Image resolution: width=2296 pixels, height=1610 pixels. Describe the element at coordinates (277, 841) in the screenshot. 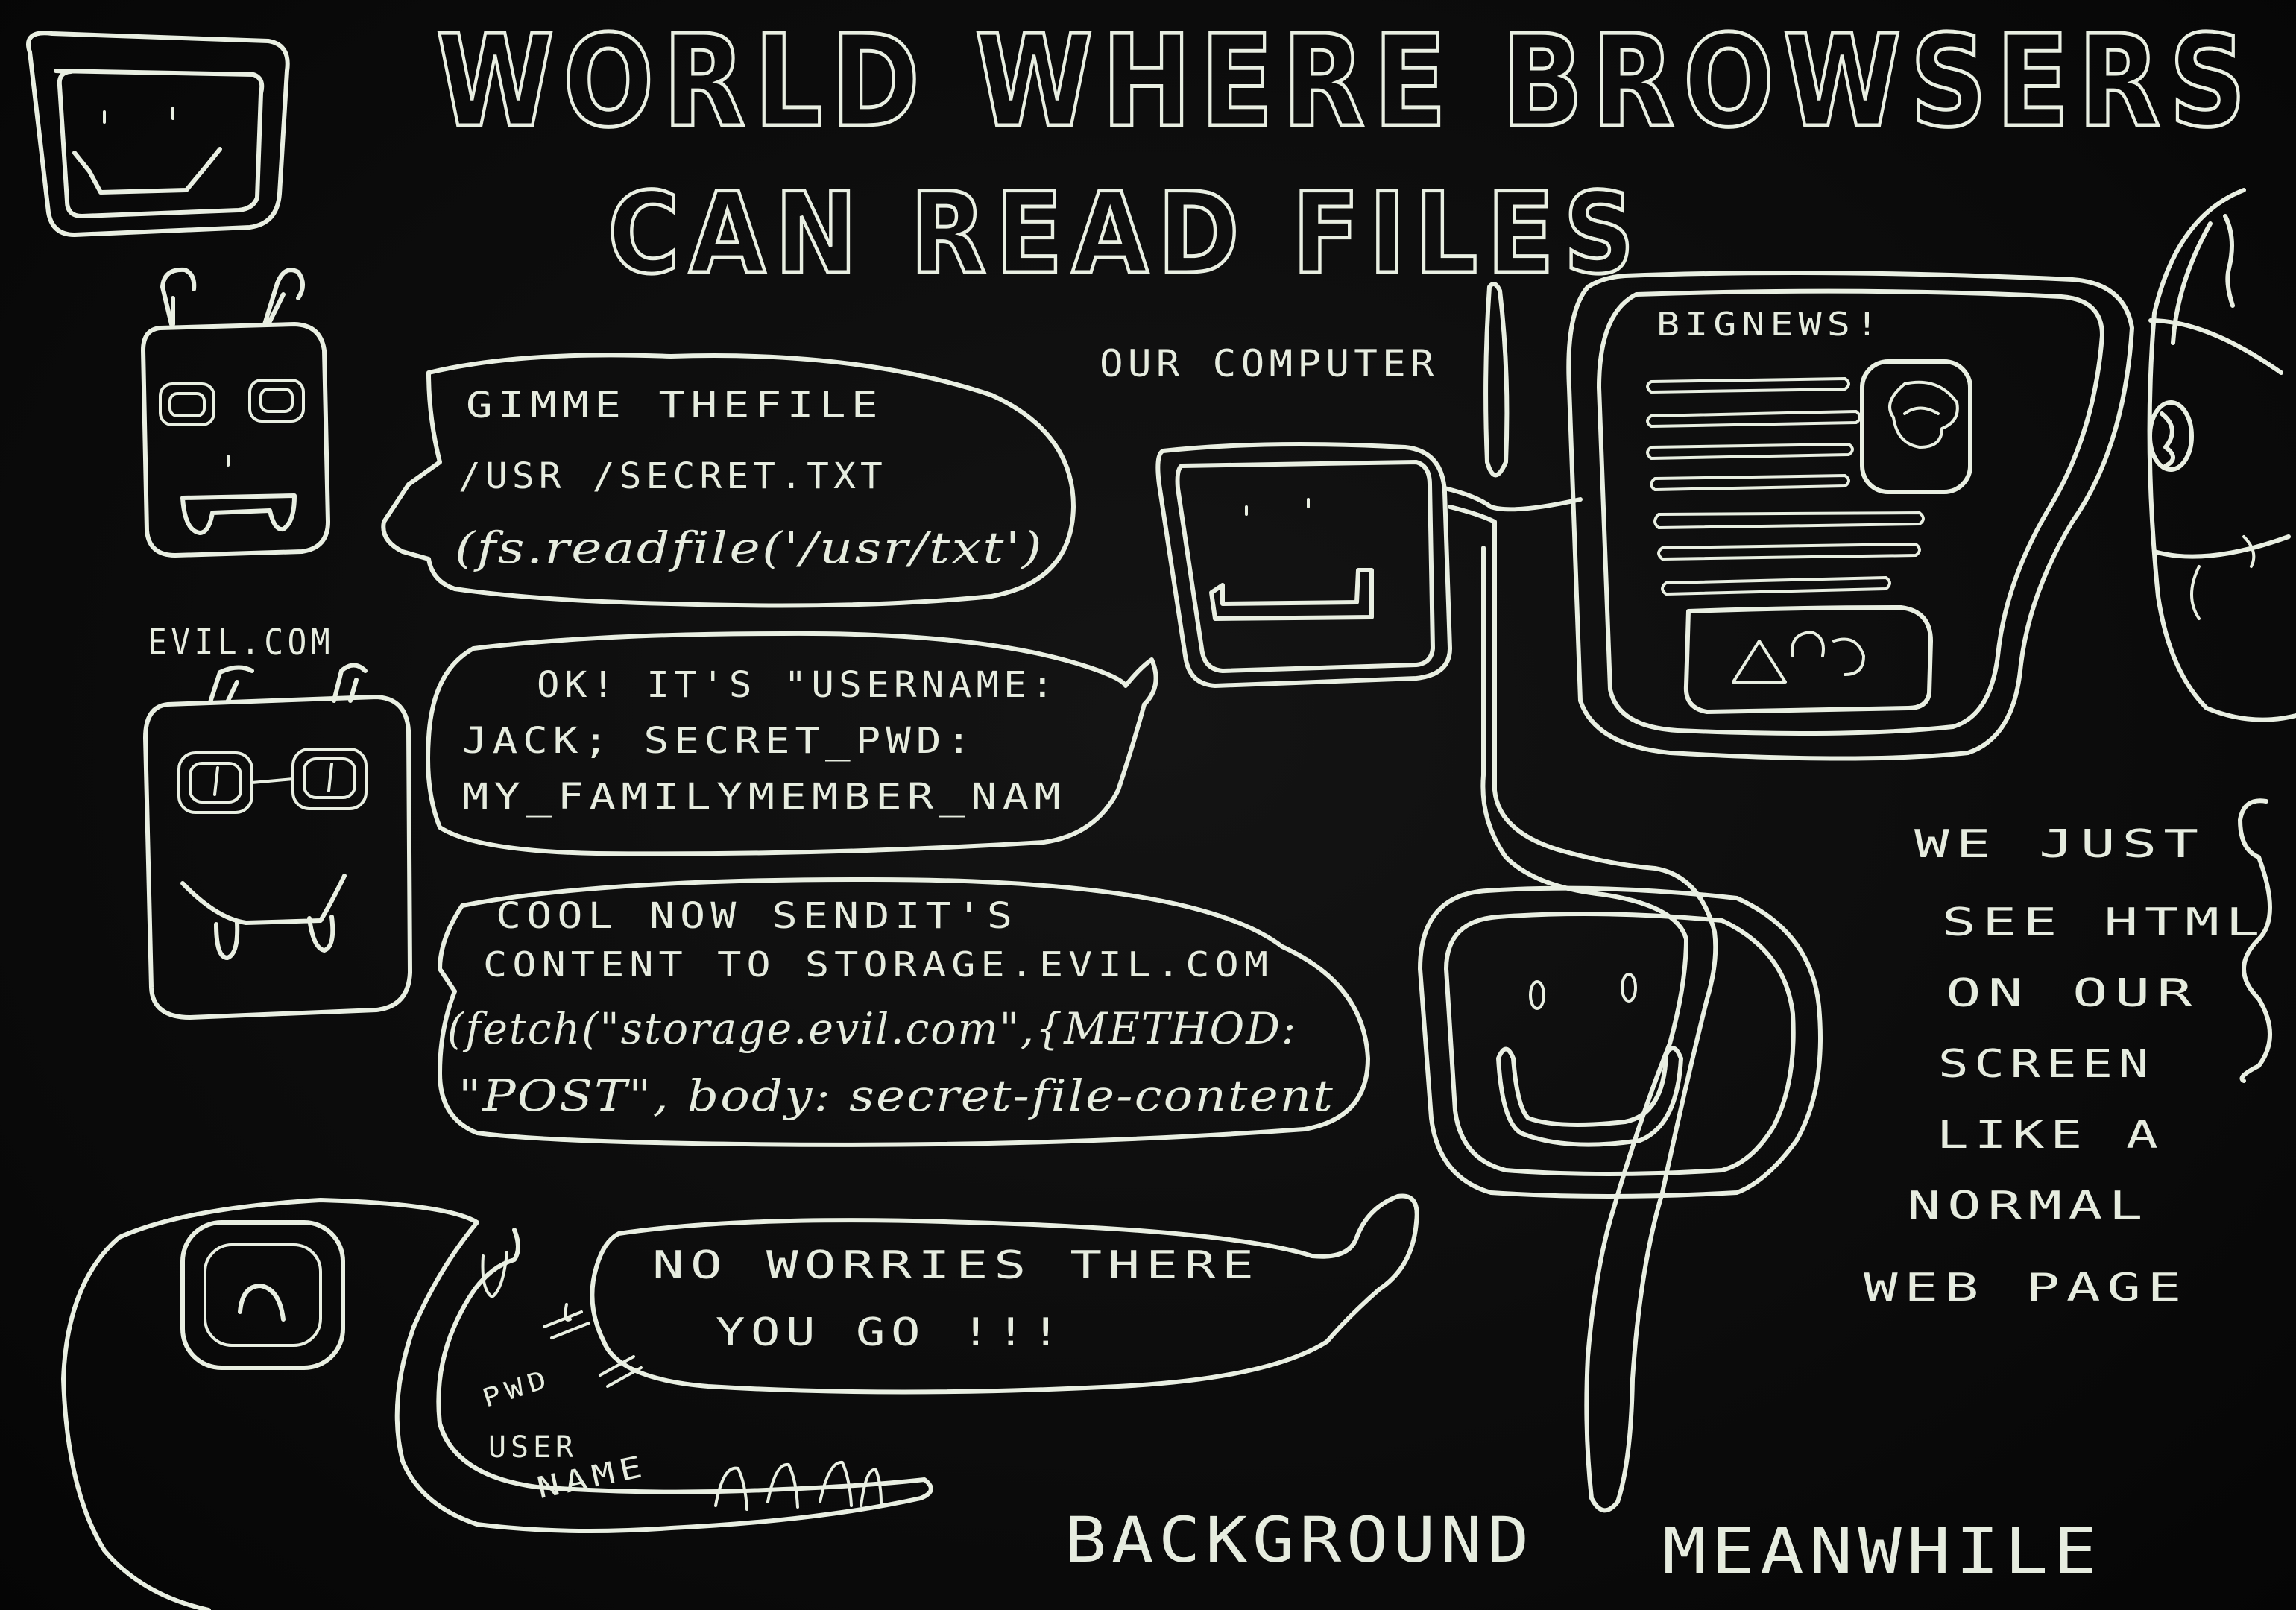

I see `evil-bot-2-icon` at that location.